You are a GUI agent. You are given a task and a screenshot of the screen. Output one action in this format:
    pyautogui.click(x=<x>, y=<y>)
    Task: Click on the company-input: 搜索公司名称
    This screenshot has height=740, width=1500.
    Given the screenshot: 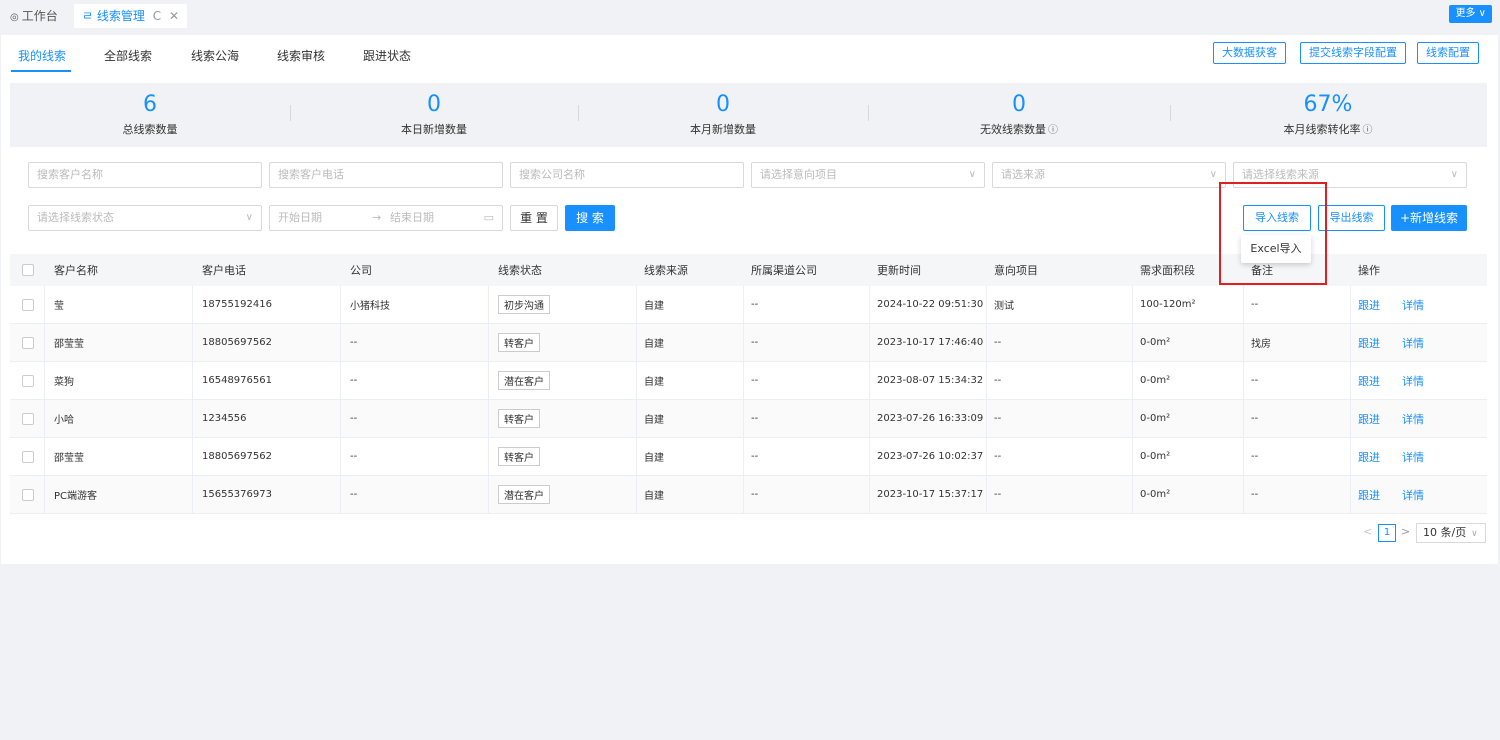 What is the action you would take?
    pyautogui.click(x=627, y=175)
    